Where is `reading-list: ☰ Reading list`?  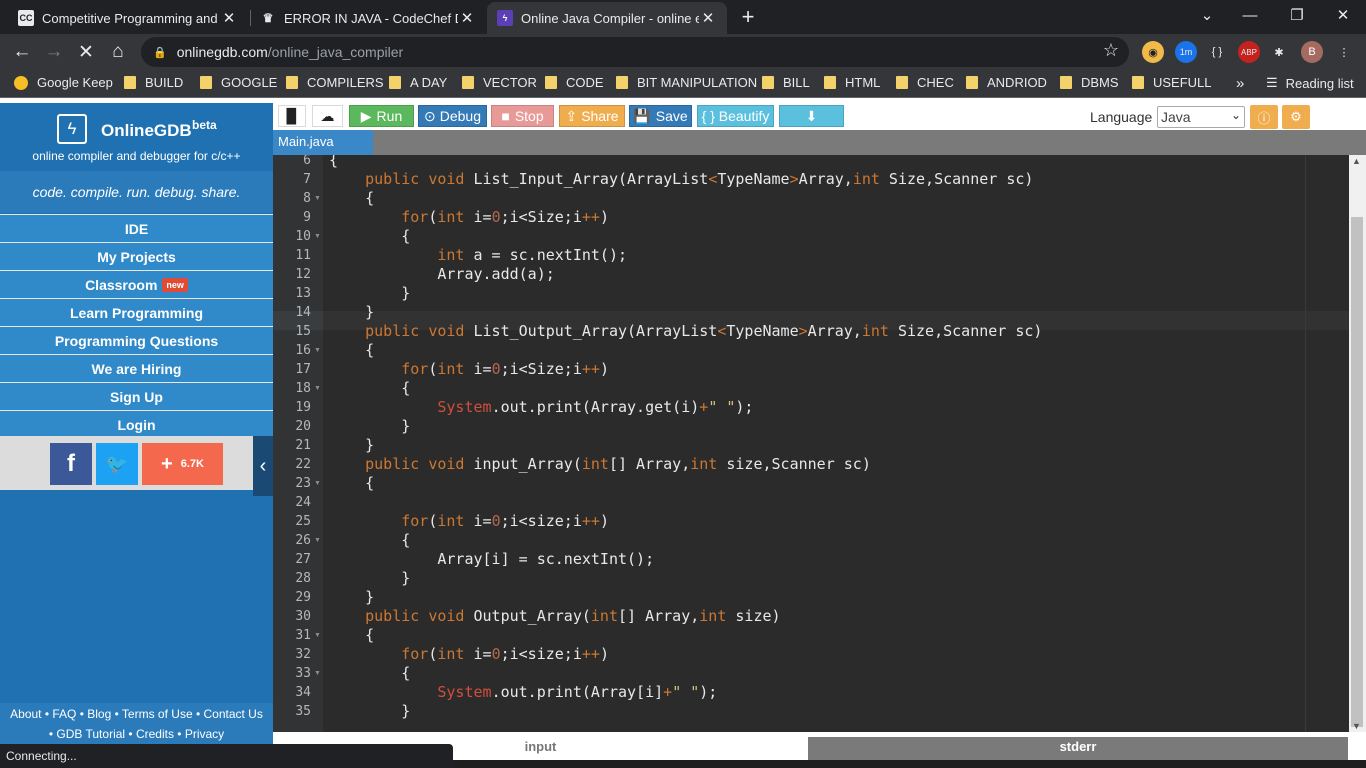 reading-list: ☰ Reading list is located at coordinates (1310, 83).